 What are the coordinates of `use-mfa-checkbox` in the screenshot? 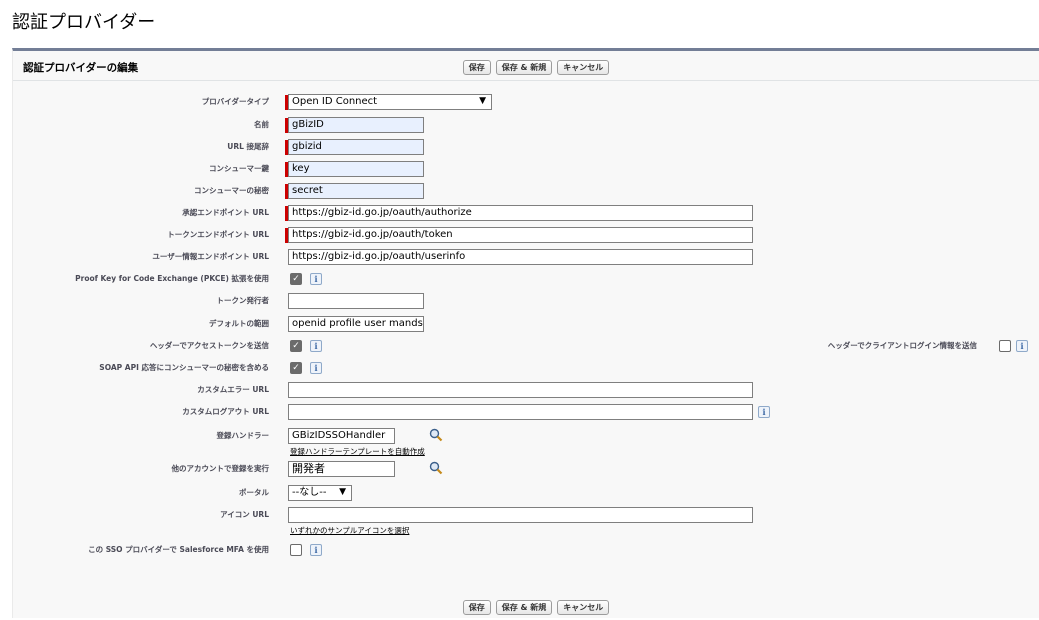 It's located at (296, 550).